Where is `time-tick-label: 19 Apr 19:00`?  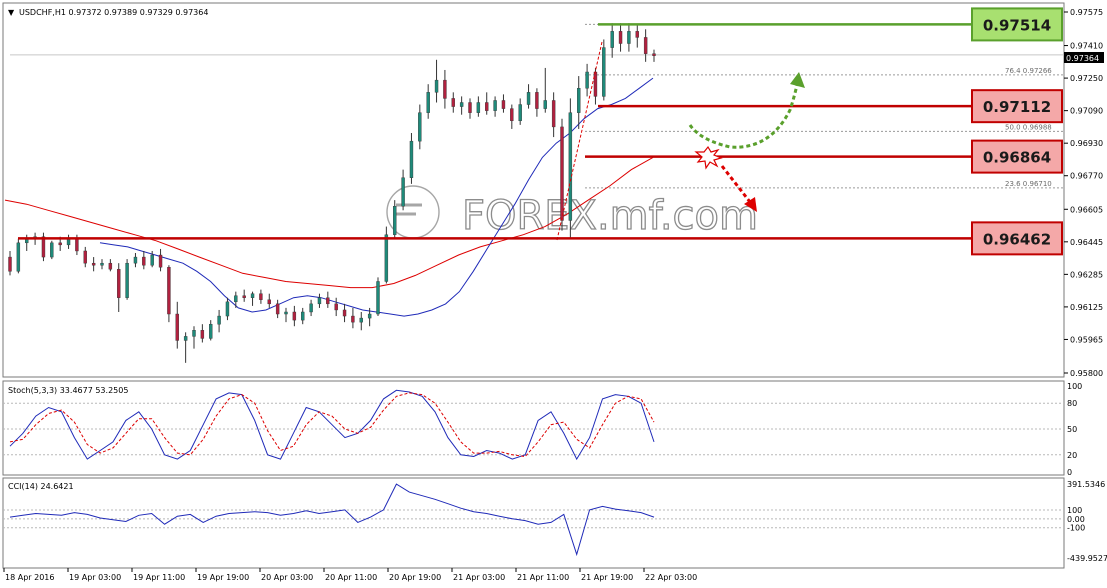
time-tick-label: 19 Apr 19:00 is located at coordinates (223, 577).